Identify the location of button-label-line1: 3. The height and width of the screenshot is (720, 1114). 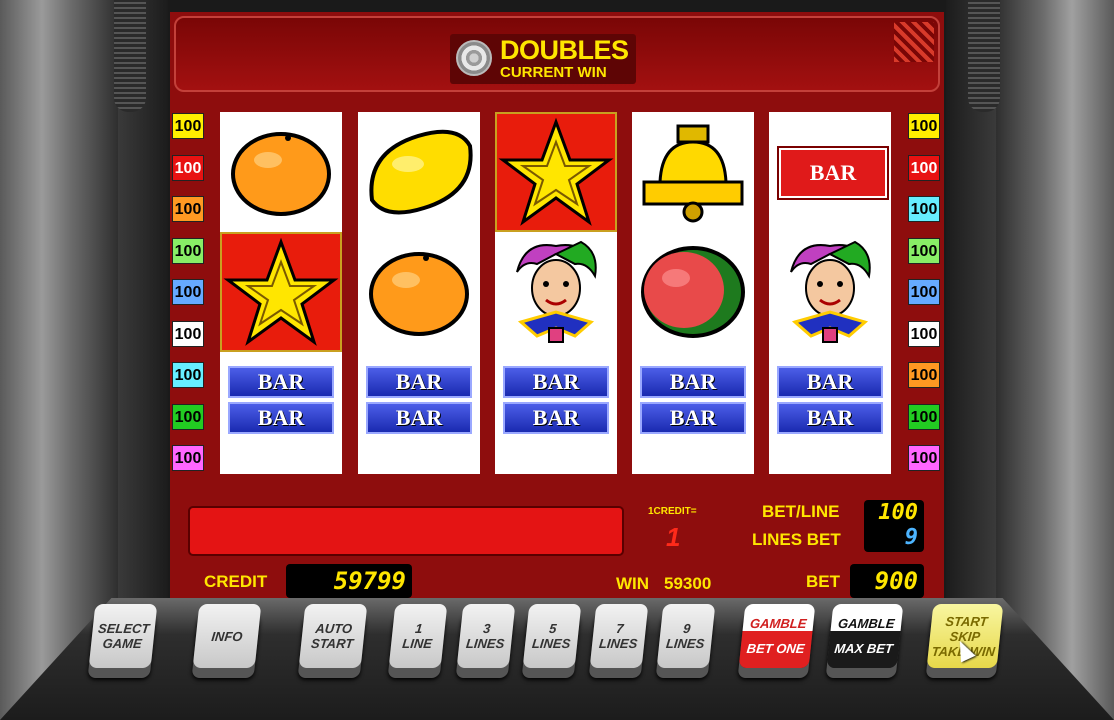
(487, 628).